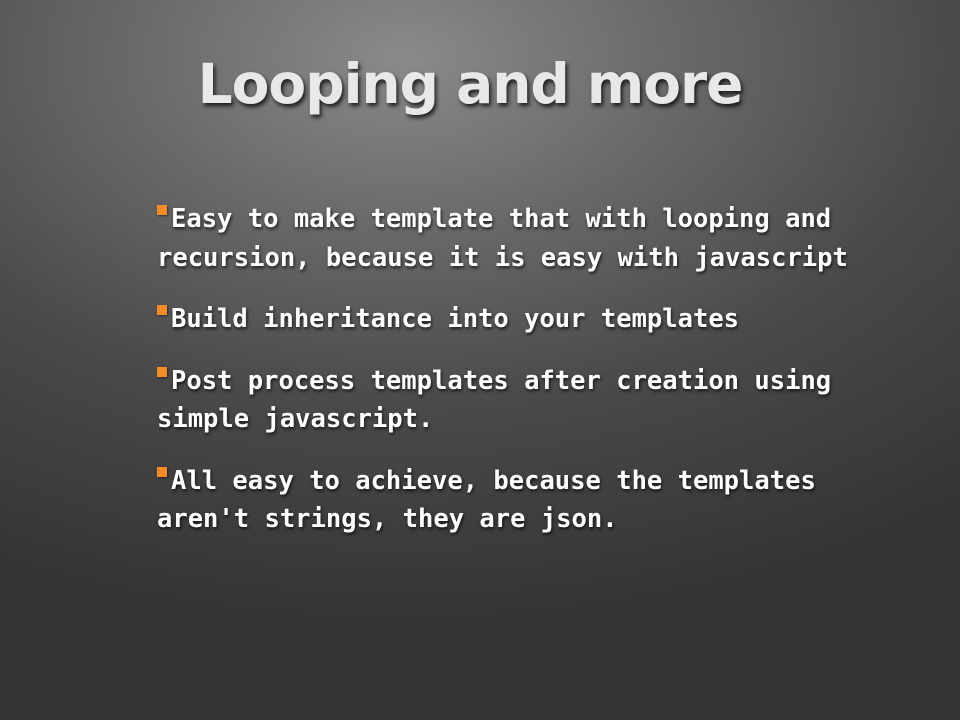 Image resolution: width=960 pixels, height=720 pixels. I want to click on slide-title: Looping and more, so click(470, 84).